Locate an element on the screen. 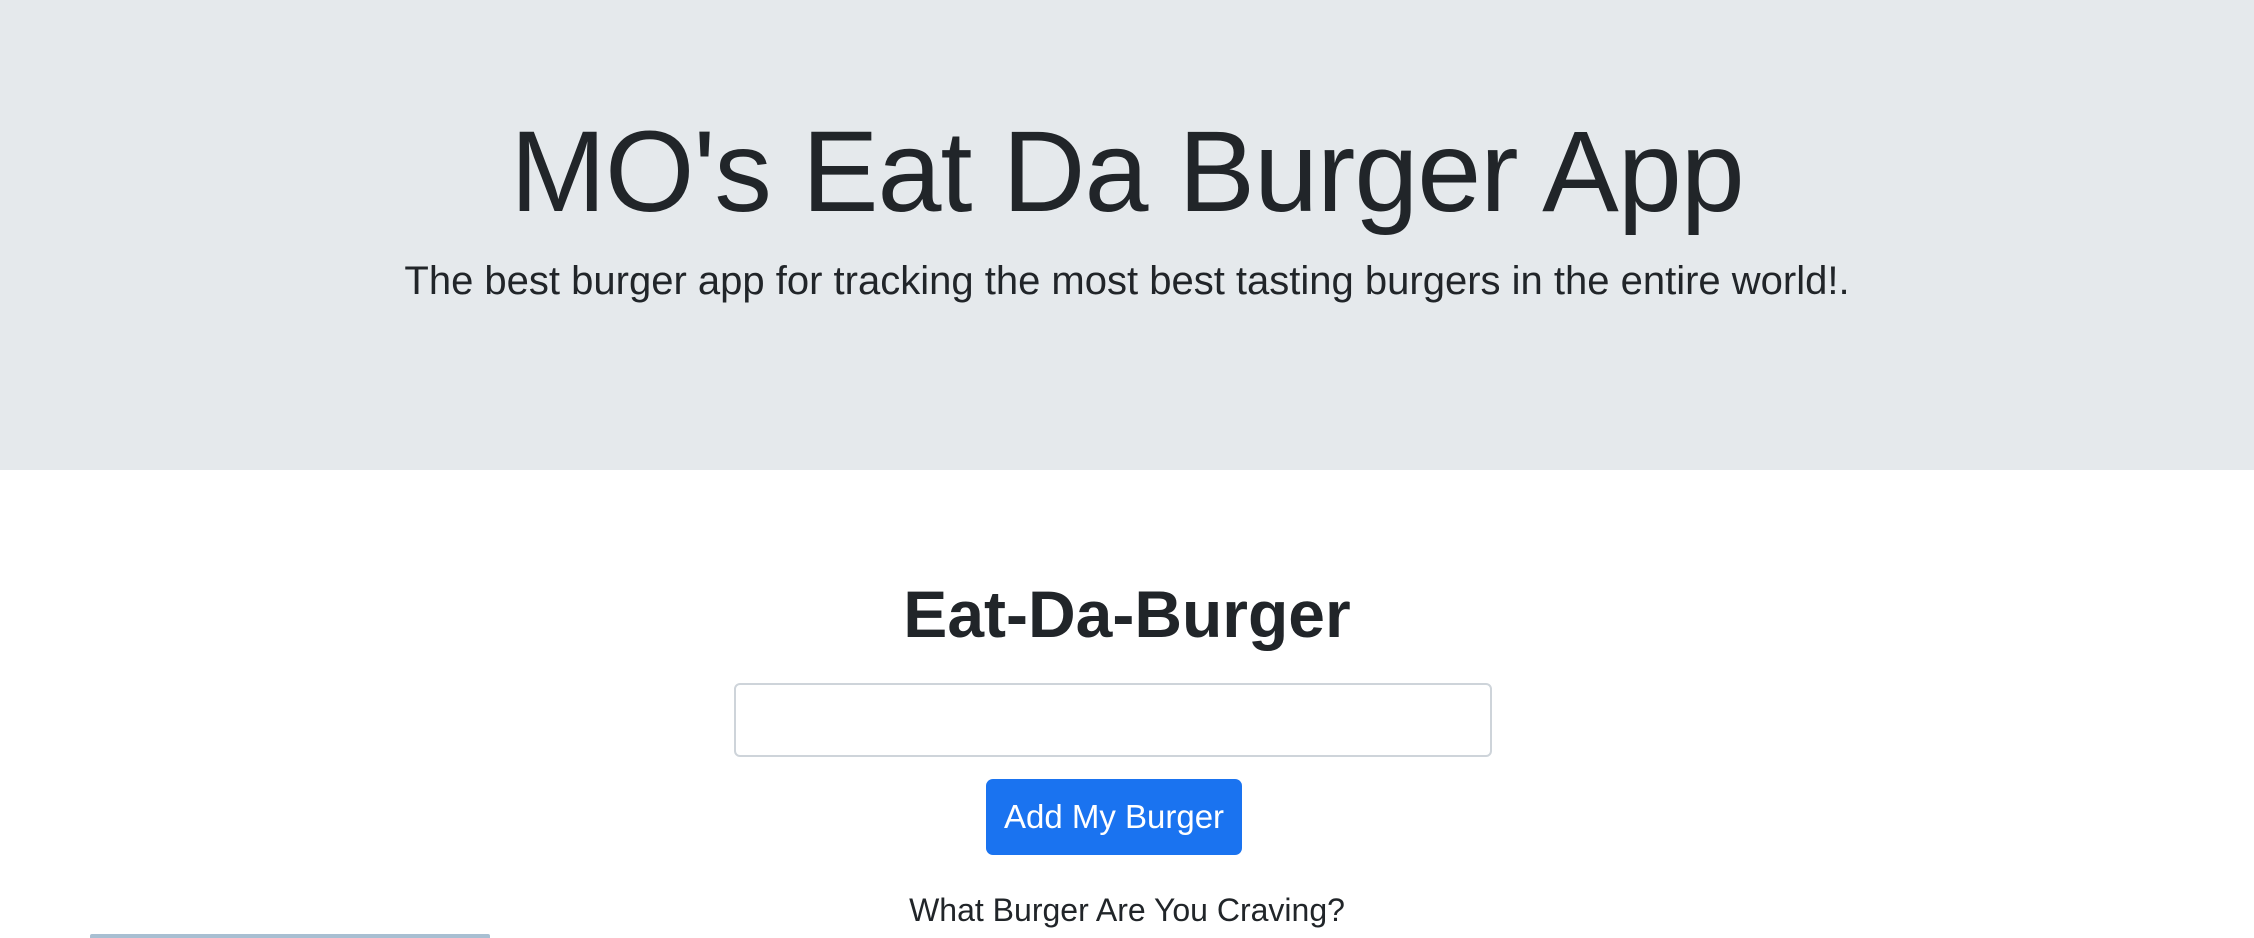 This screenshot has width=2254, height=938. app-title: MO's Eat Da Burger App is located at coordinates (1127, 172).